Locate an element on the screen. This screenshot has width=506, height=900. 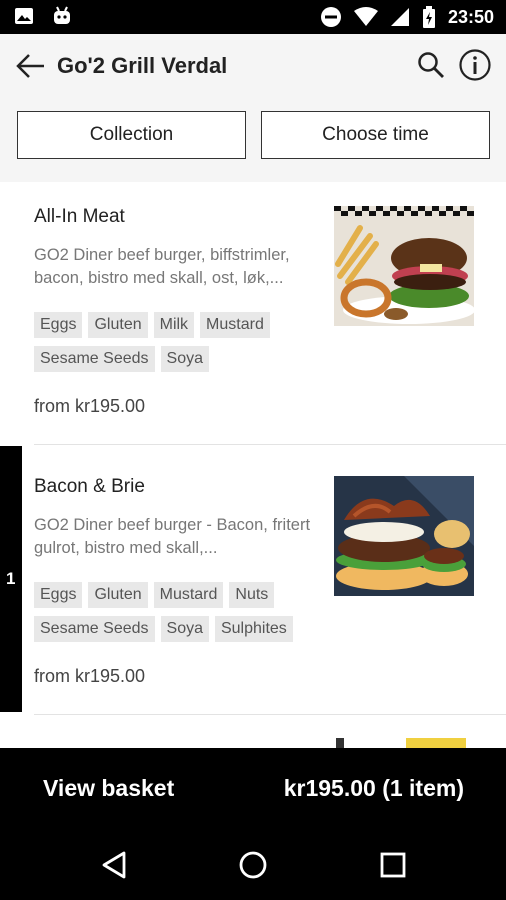
recents-square-icon is located at coordinates (393, 865).